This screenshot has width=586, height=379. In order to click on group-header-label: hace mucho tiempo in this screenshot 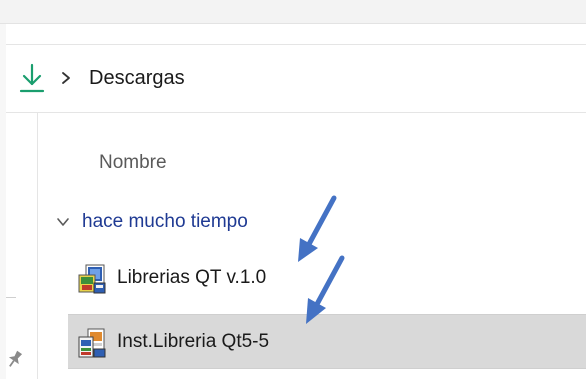, I will do `click(165, 222)`.